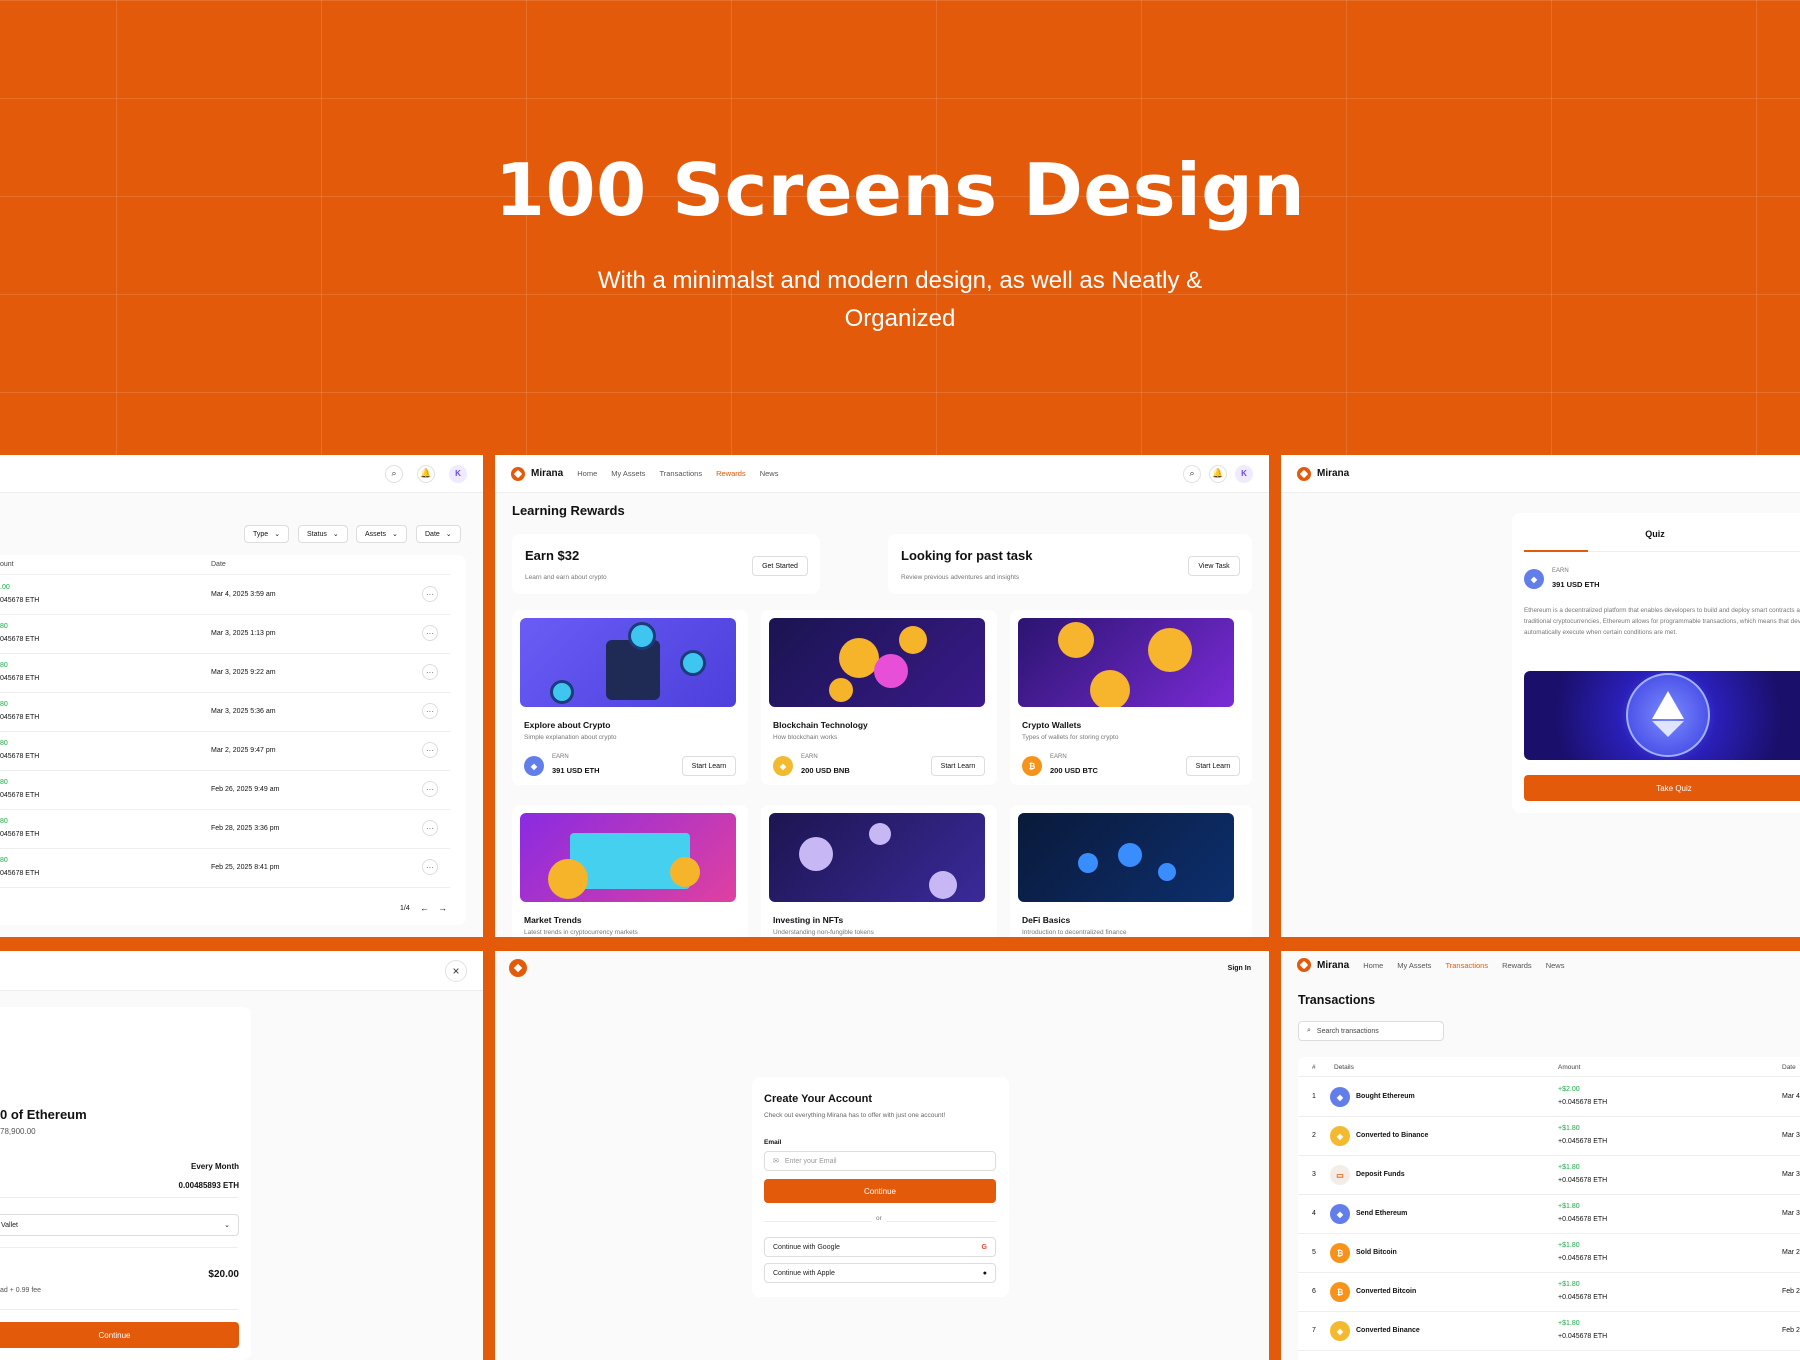  I want to click on view-task-button: View Task, so click(1214, 566).